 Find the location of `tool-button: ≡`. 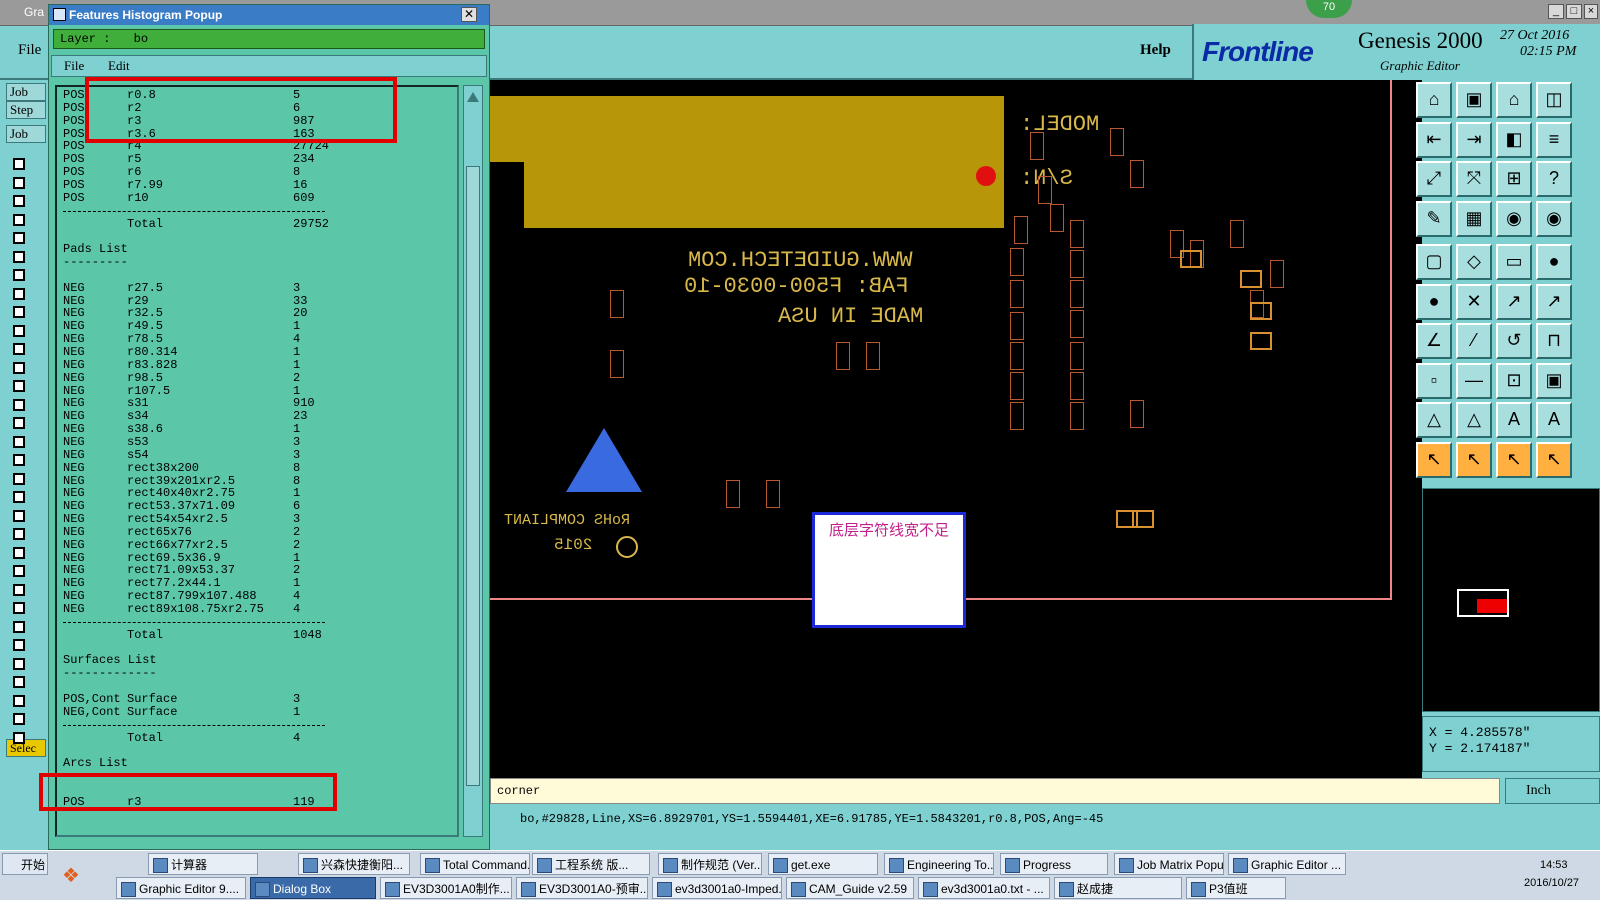

tool-button: ≡ is located at coordinates (1554, 139).